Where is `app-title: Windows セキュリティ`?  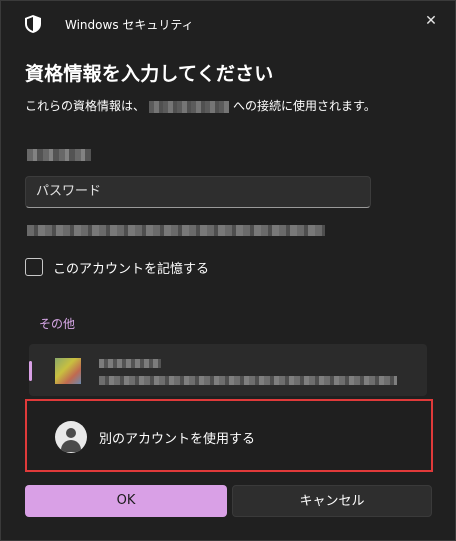 app-title: Windows セキュリティ is located at coordinates (129, 25).